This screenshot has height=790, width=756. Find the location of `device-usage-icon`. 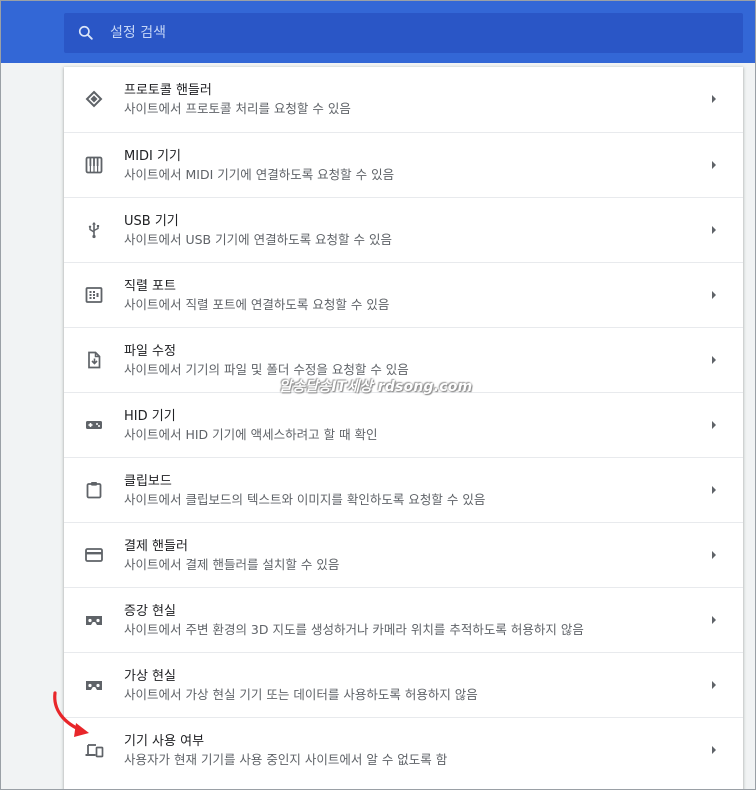

device-usage-icon is located at coordinates (94, 750).